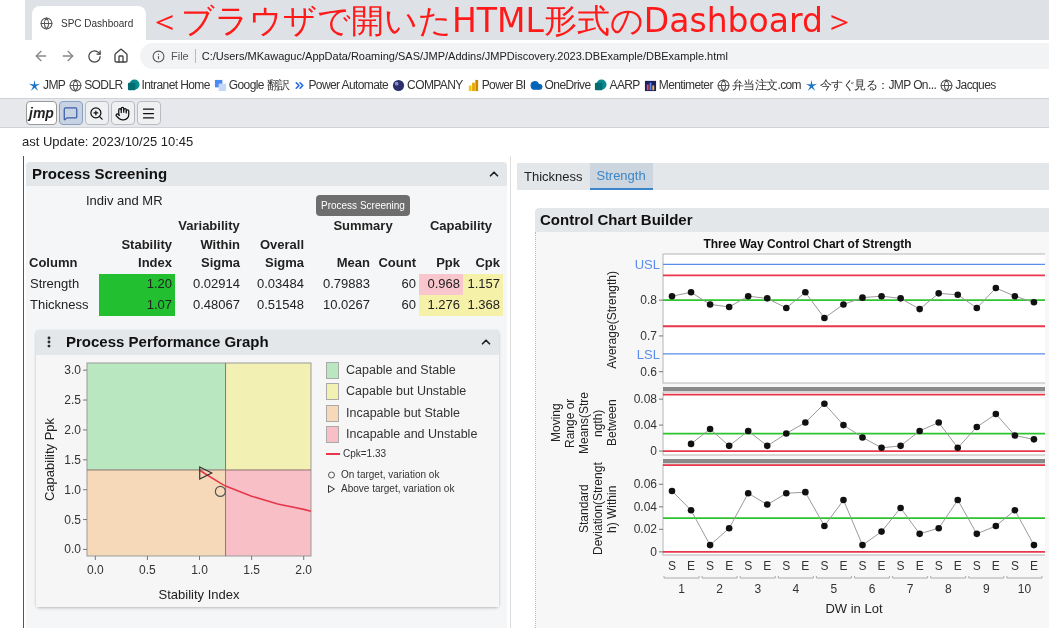 Image resolution: width=1049 pixels, height=628 pixels. Describe the element at coordinates (94, 56) in the screenshot. I see `reload-icon` at that location.